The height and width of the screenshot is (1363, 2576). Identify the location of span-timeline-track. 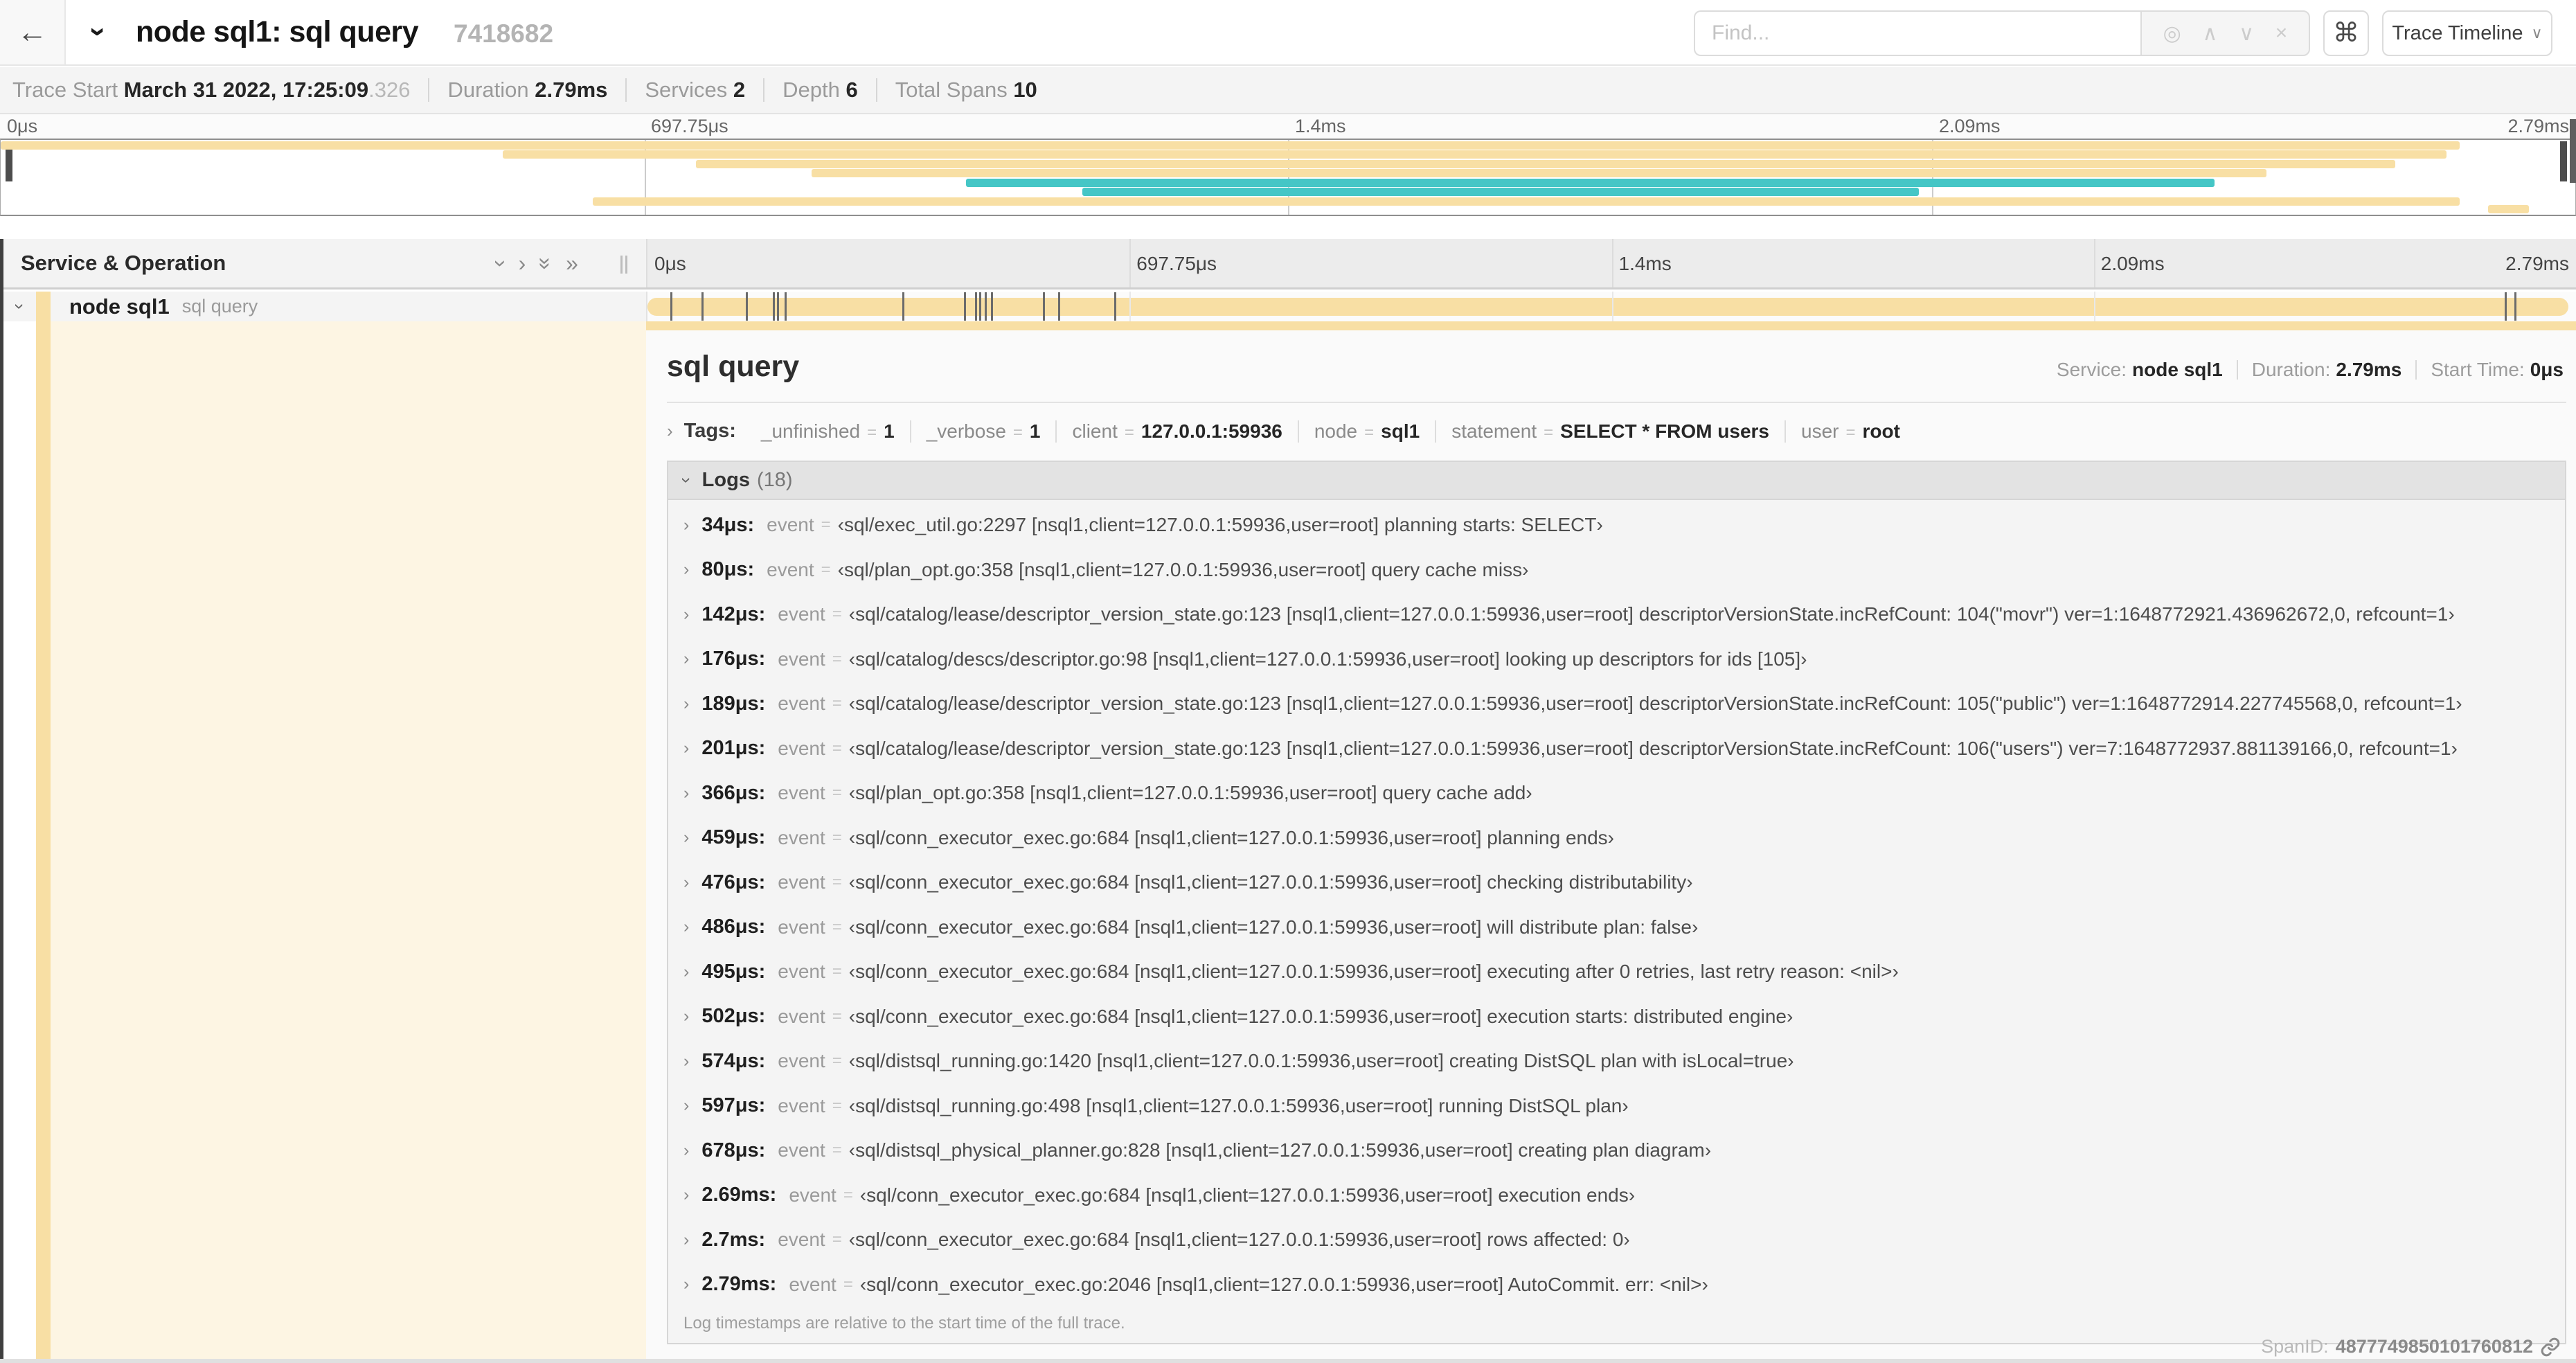
(1611, 306).